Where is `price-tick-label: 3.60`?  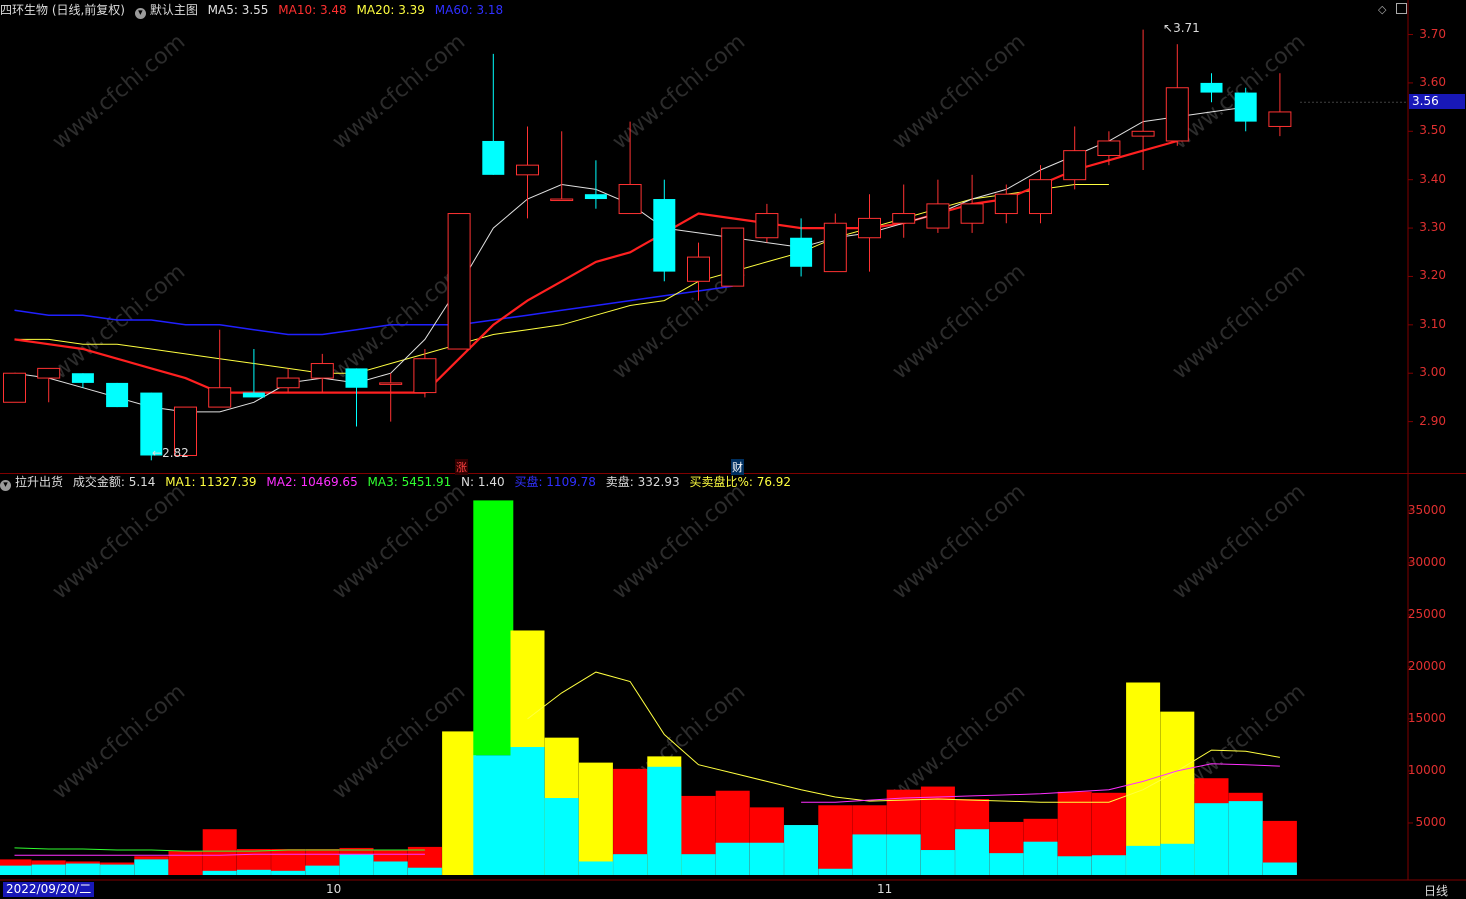 price-tick-label: 3.60 is located at coordinates (1432, 81).